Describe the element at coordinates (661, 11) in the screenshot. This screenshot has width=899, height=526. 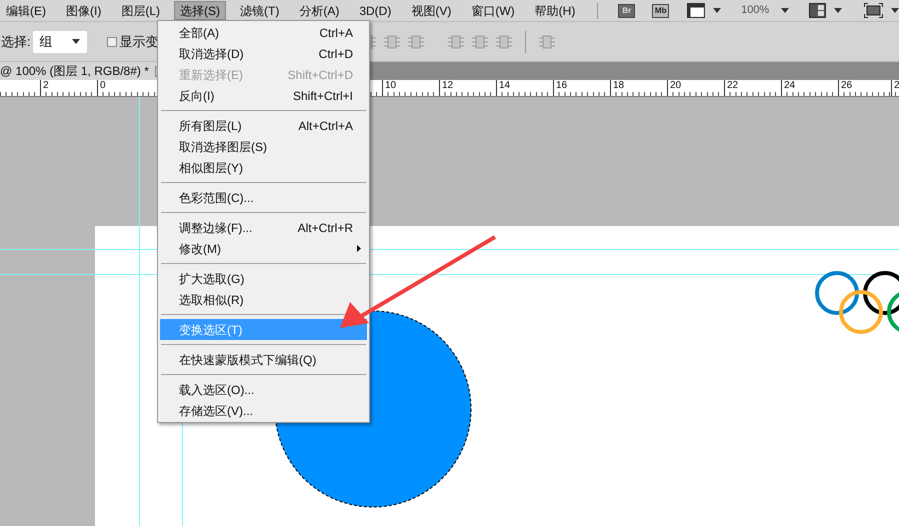
I see `mini-bridge-icon: Mb` at that location.